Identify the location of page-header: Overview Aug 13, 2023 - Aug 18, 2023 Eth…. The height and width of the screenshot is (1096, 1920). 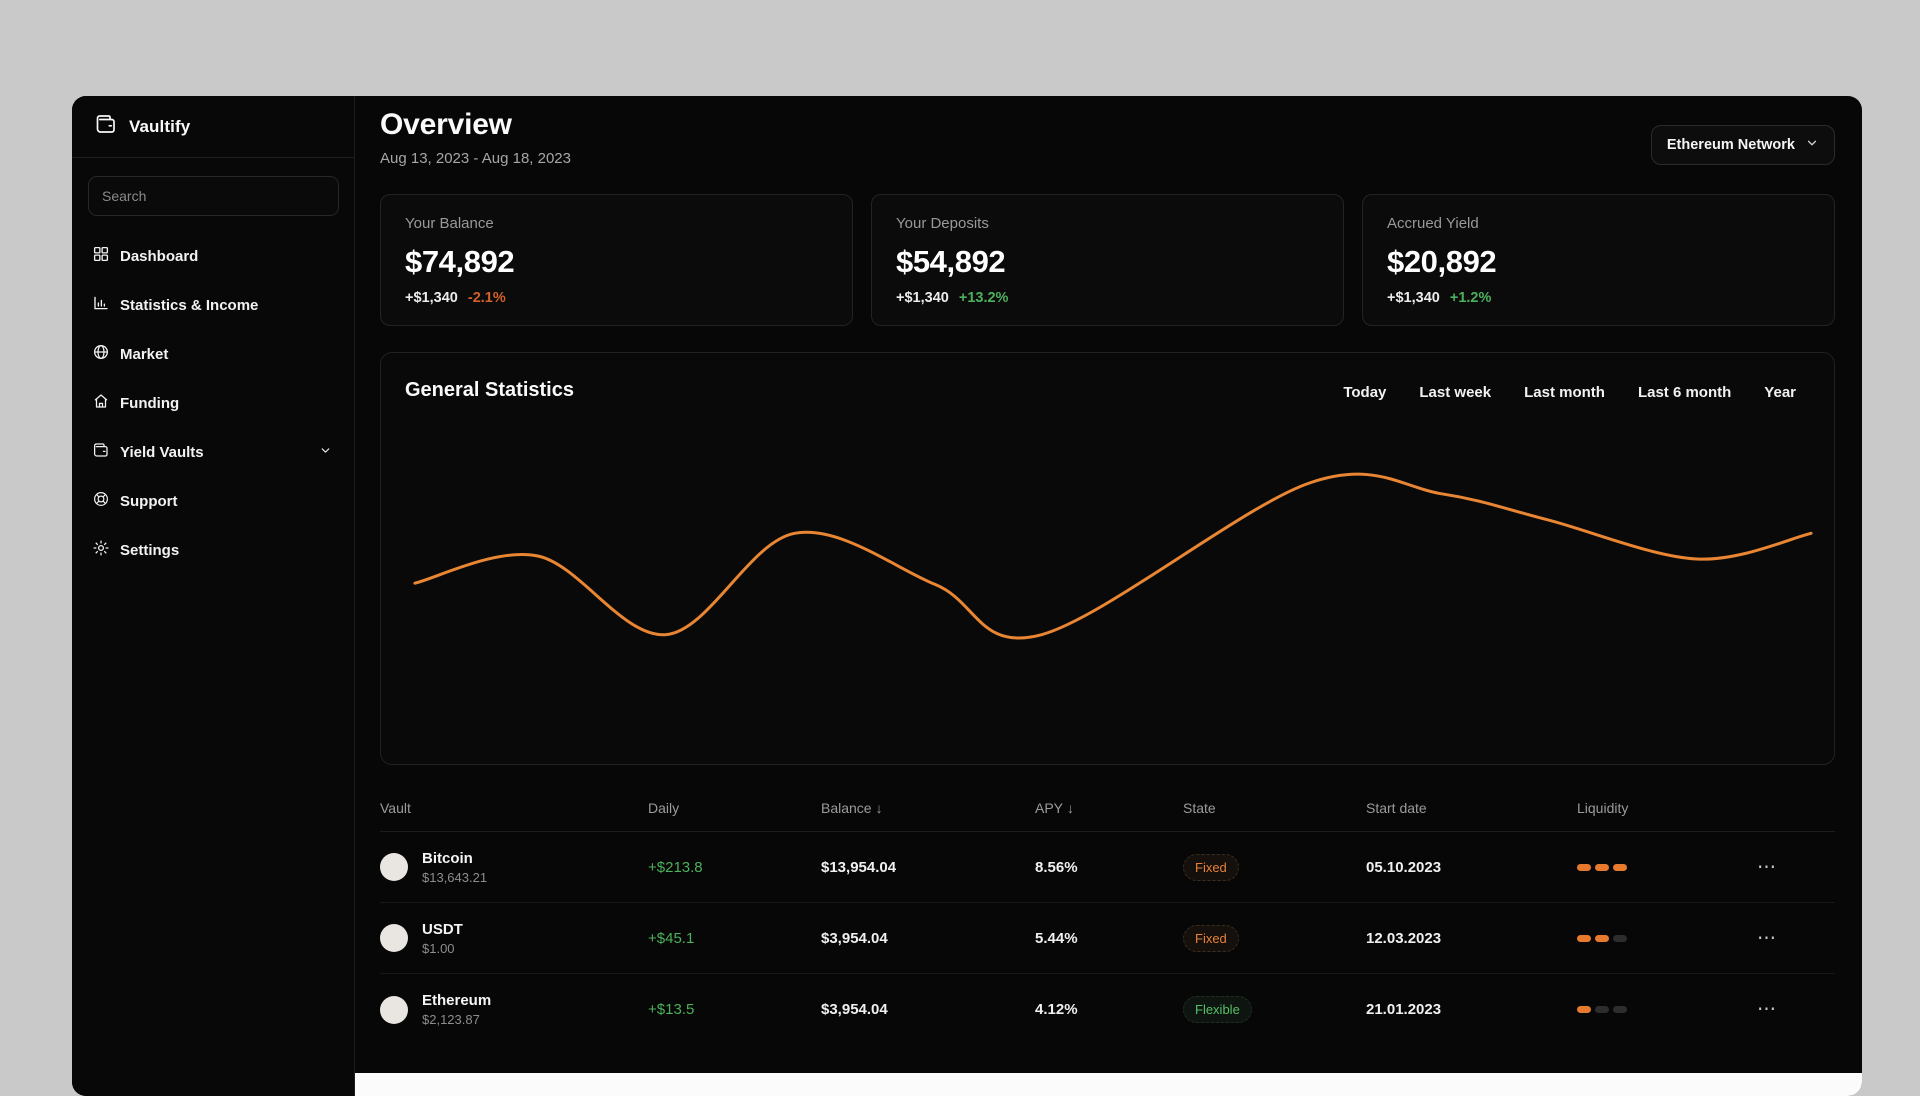
(1107, 137).